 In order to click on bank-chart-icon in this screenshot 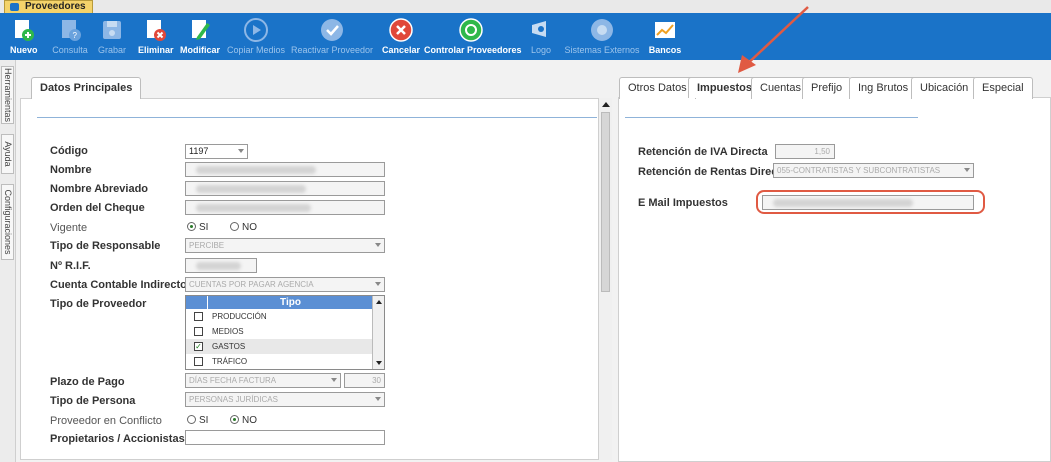, I will do `click(665, 30)`.